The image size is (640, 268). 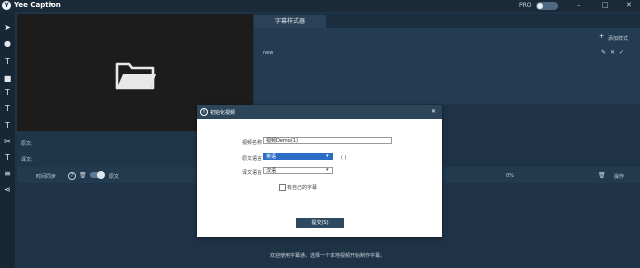 I want to click on translation-language-label: 译文语言, so click(x=252, y=173).